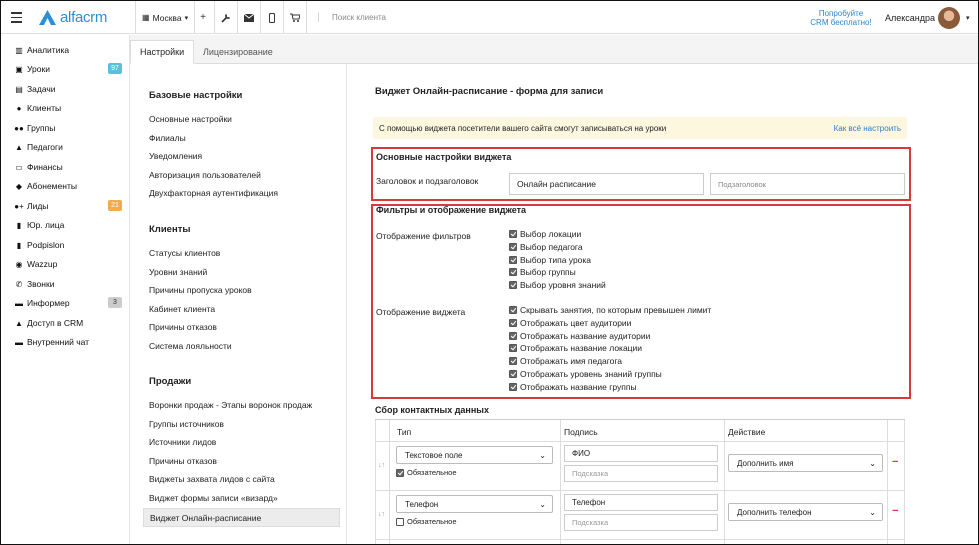  Describe the element at coordinates (950, 17) in the screenshot. I see `avatar` at that location.